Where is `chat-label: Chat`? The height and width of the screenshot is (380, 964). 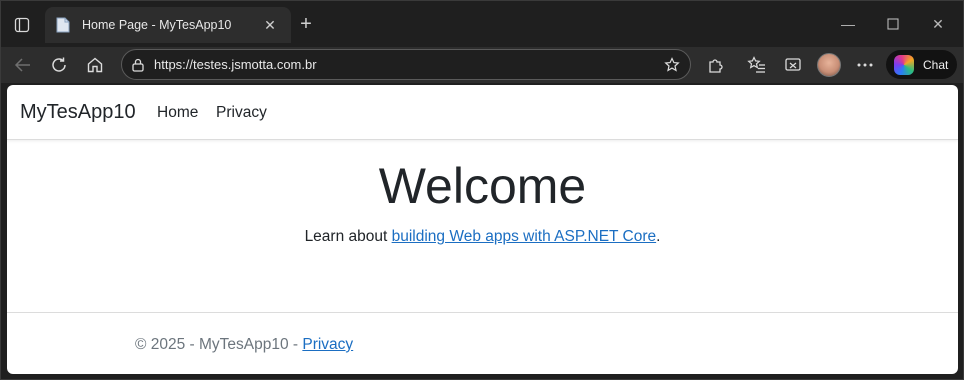 chat-label: Chat is located at coordinates (936, 64).